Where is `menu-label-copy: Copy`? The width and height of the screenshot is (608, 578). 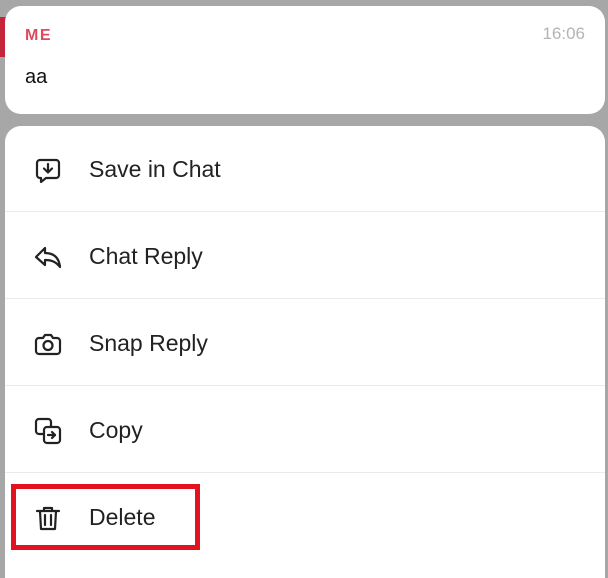
menu-label-copy: Copy is located at coordinates (116, 430).